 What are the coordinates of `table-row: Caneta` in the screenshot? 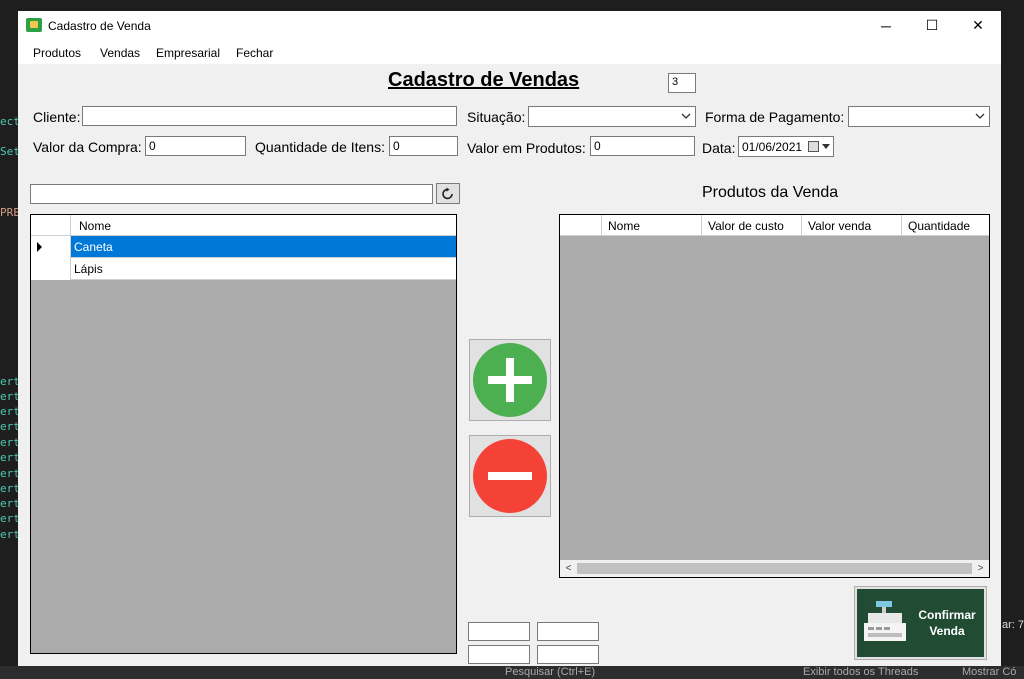 It's located at (243, 247).